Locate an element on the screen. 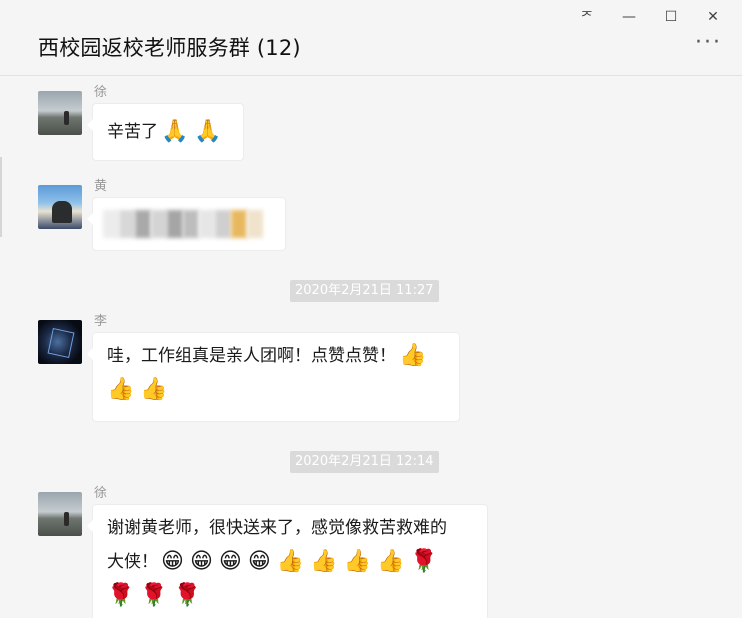 The height and width of the screenshot is (618, 742). message-text-line1: 谢谢黄老师，很快送来了，感觉像救苦救难的 is located at coordinates (277, 528).